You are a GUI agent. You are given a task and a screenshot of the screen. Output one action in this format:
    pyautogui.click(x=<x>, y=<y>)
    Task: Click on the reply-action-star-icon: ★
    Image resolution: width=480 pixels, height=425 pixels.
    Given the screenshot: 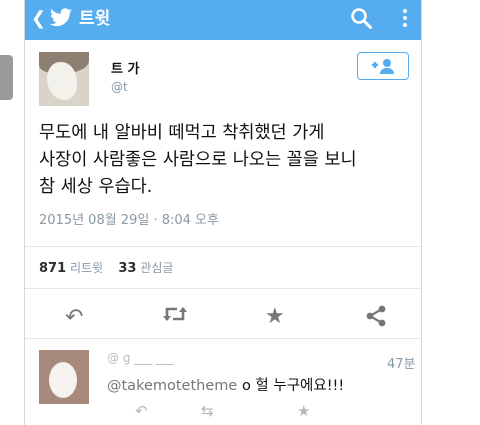 What is the action you would take?
    pyautogui.click(x=303, y=411)
    